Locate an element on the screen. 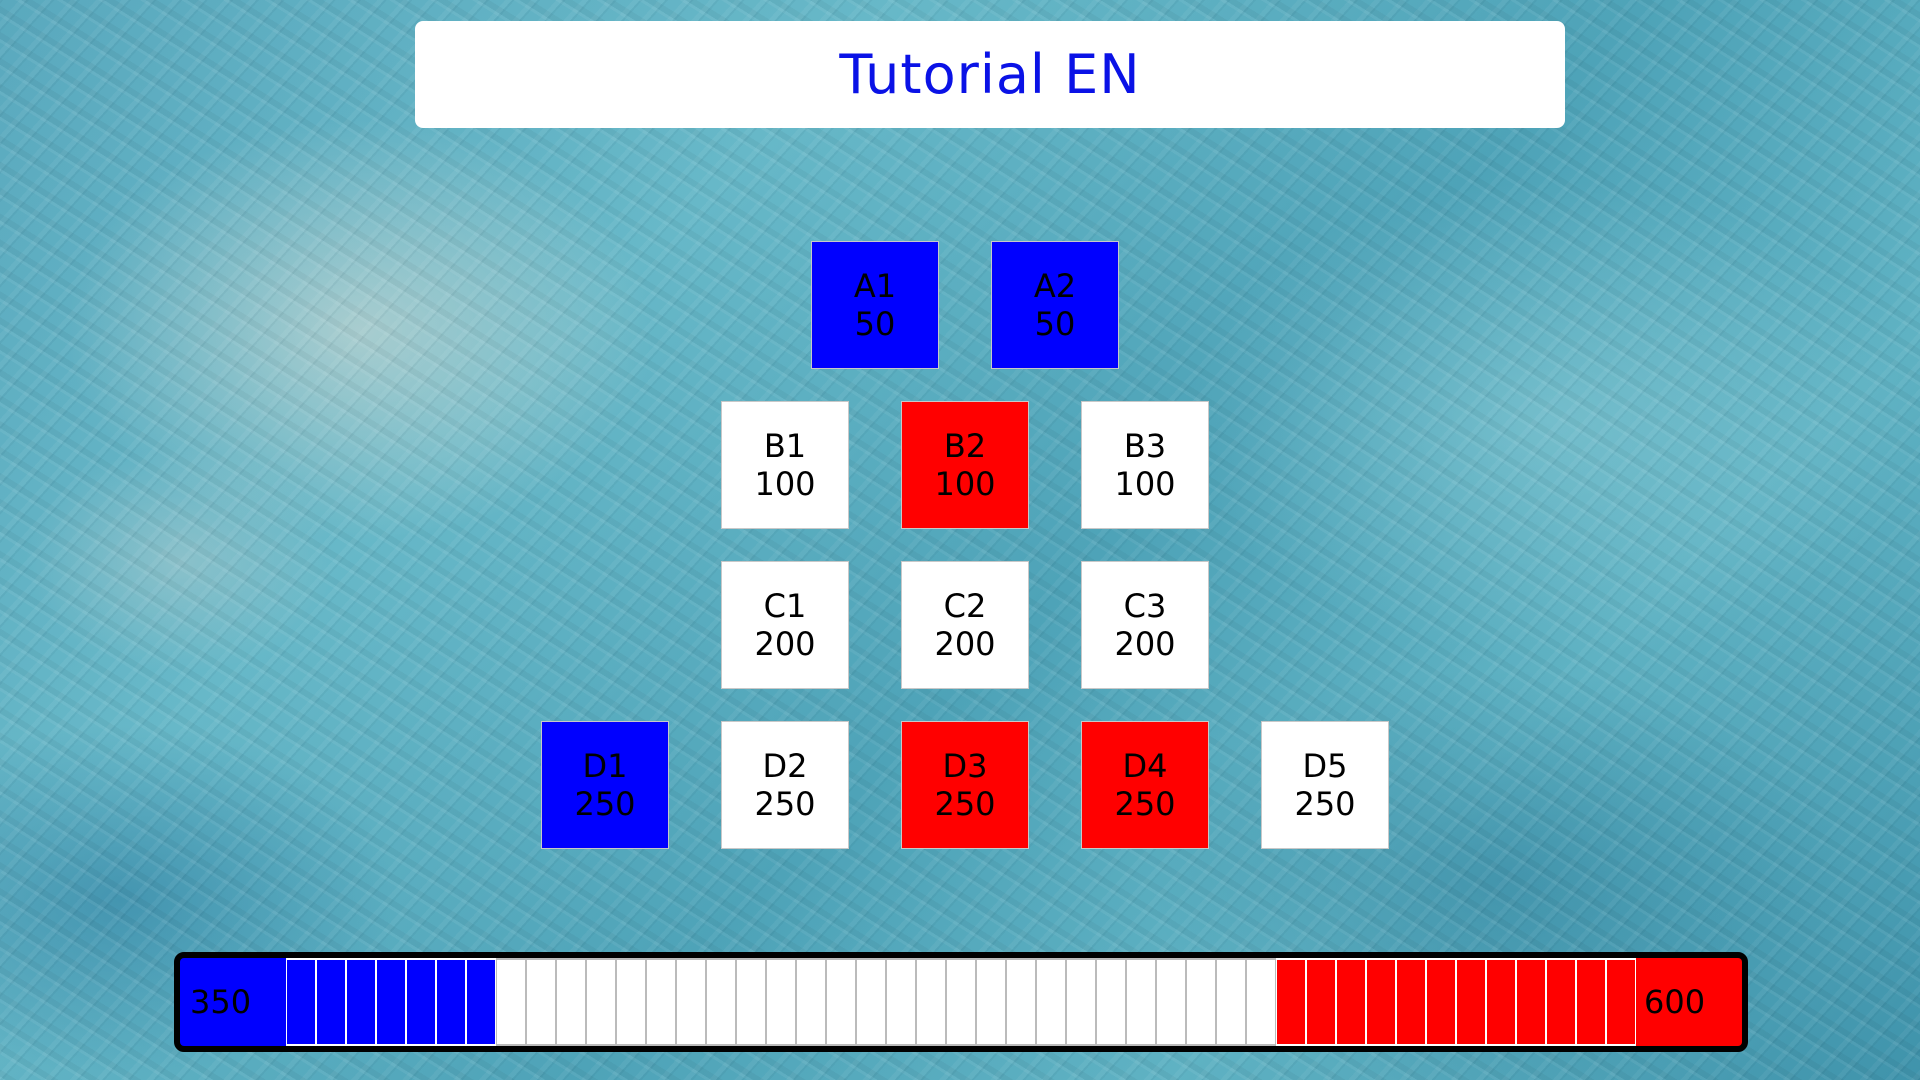 Image resolution: width=1920 pixels, height=1080 pixels. tile-a2: A2 50 is located at coordinates (1055, 305).